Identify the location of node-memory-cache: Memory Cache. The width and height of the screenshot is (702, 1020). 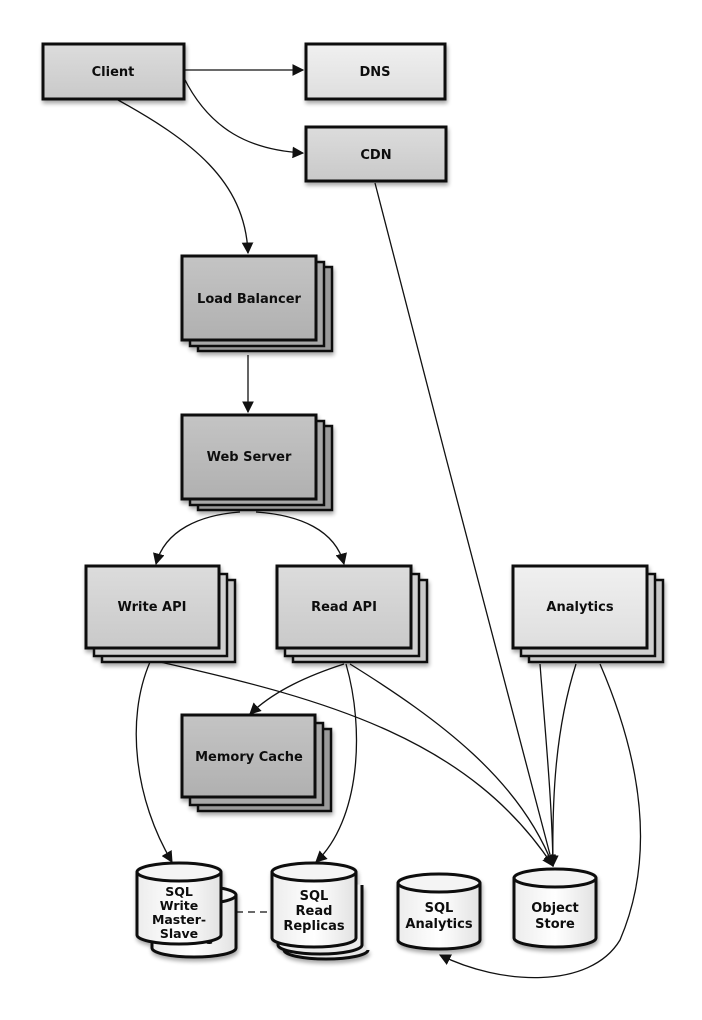
(256, 763).